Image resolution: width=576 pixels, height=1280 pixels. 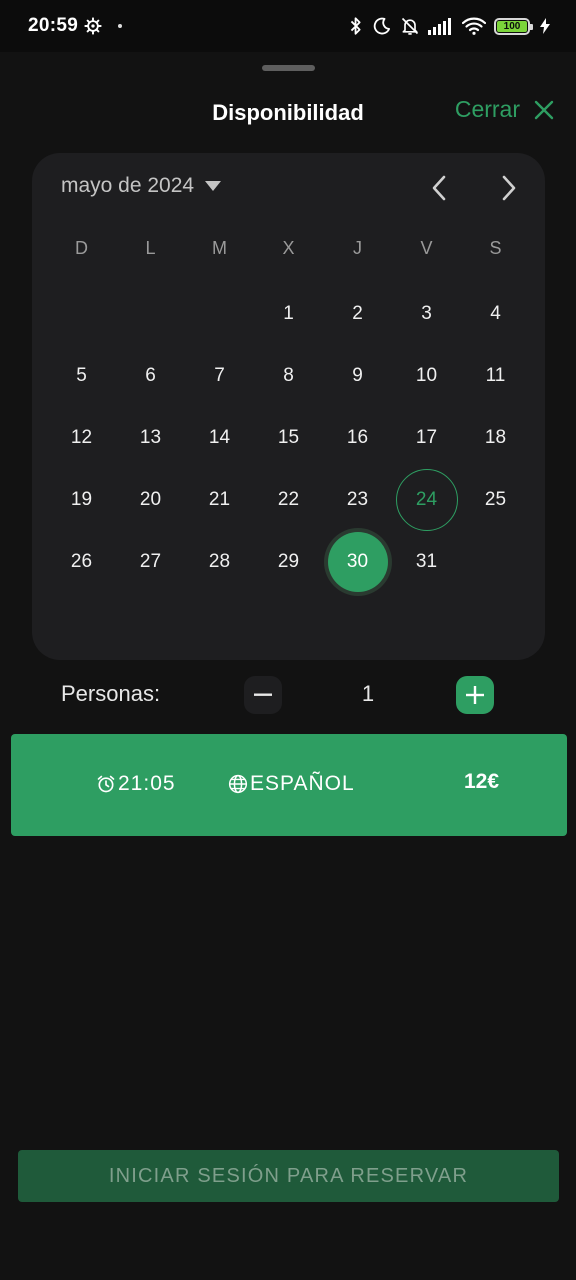 I want to click on day-number: 19, so click(x=81, y=499).